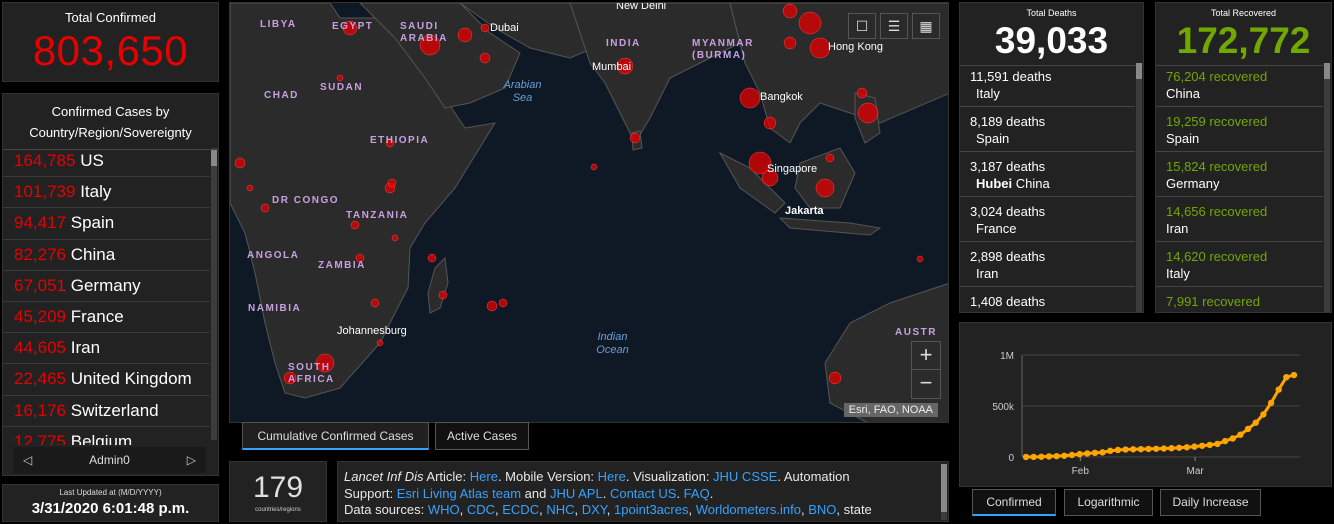 This screenshot has height=524, width=1334. What do you see at coordinates (335, 436) in the screenshot?
I see `tab-cumulative-confirmed: Cumulative Confirmed Cases` at bounding box center [335, 436].